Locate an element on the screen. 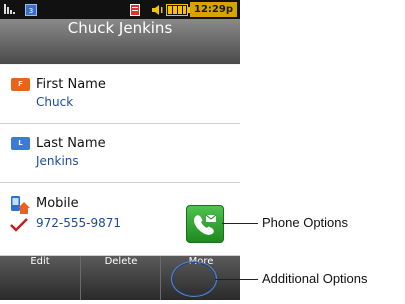  last-name-icon: L is located at coordinates (20, 143).